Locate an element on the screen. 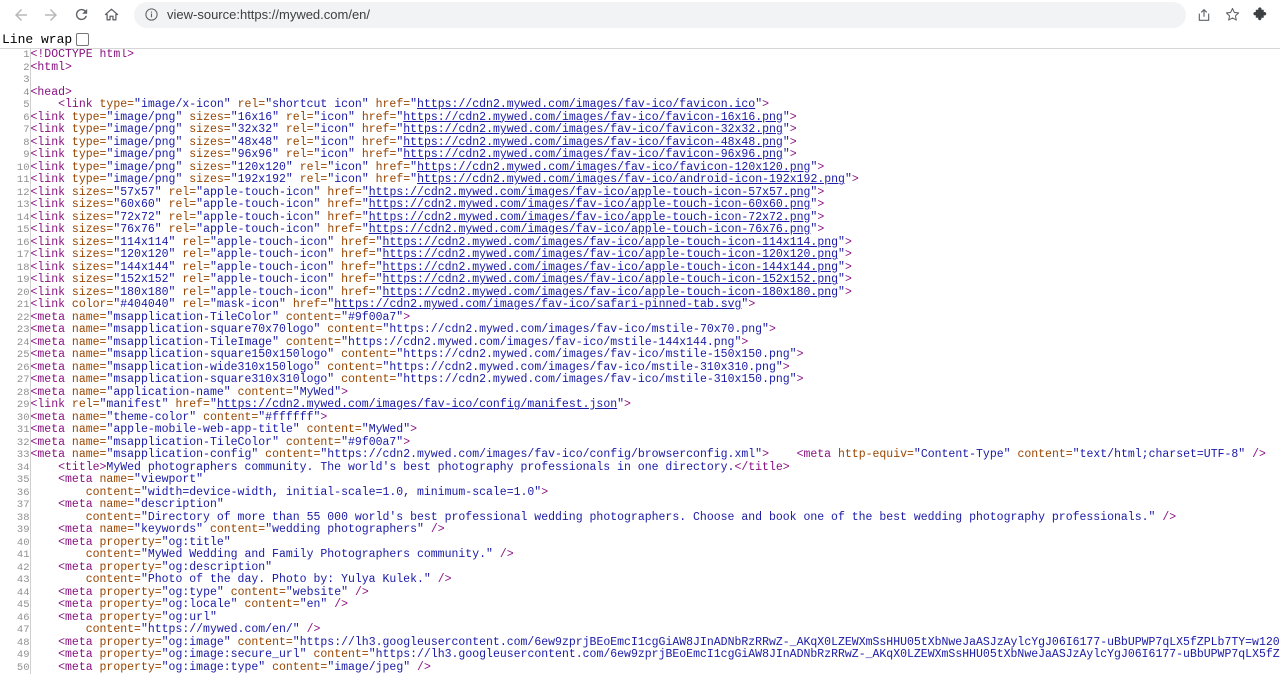 Image resolution: width=1280 pixels, height=689 pixels. code-token: <meta is located at coordinates (817, 454).